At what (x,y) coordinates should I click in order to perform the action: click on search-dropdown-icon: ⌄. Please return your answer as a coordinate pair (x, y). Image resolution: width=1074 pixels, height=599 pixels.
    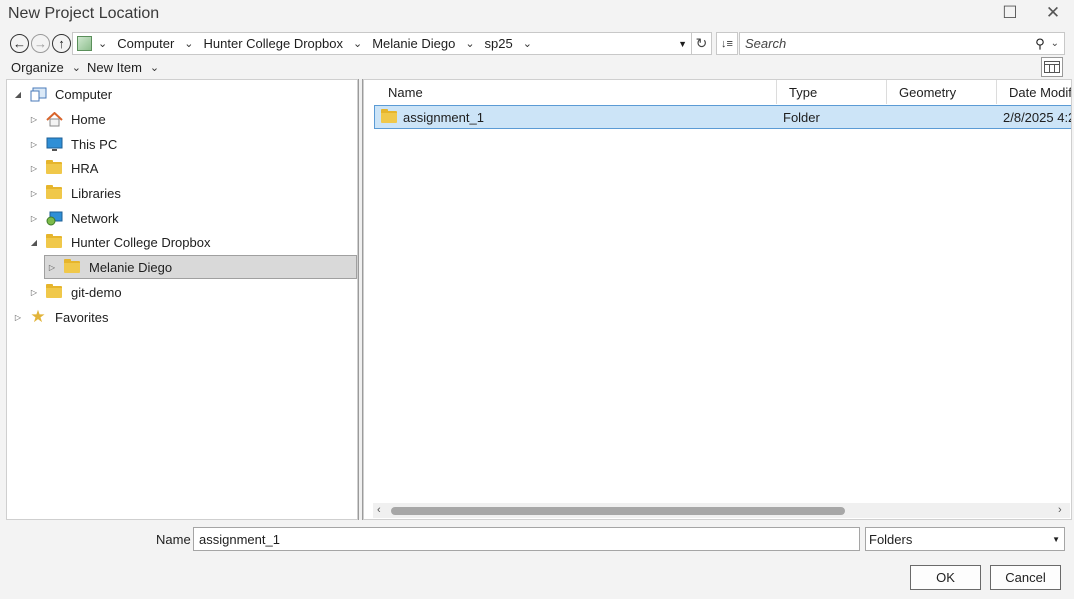
    Looking at the image, I should click on (1055, 43).